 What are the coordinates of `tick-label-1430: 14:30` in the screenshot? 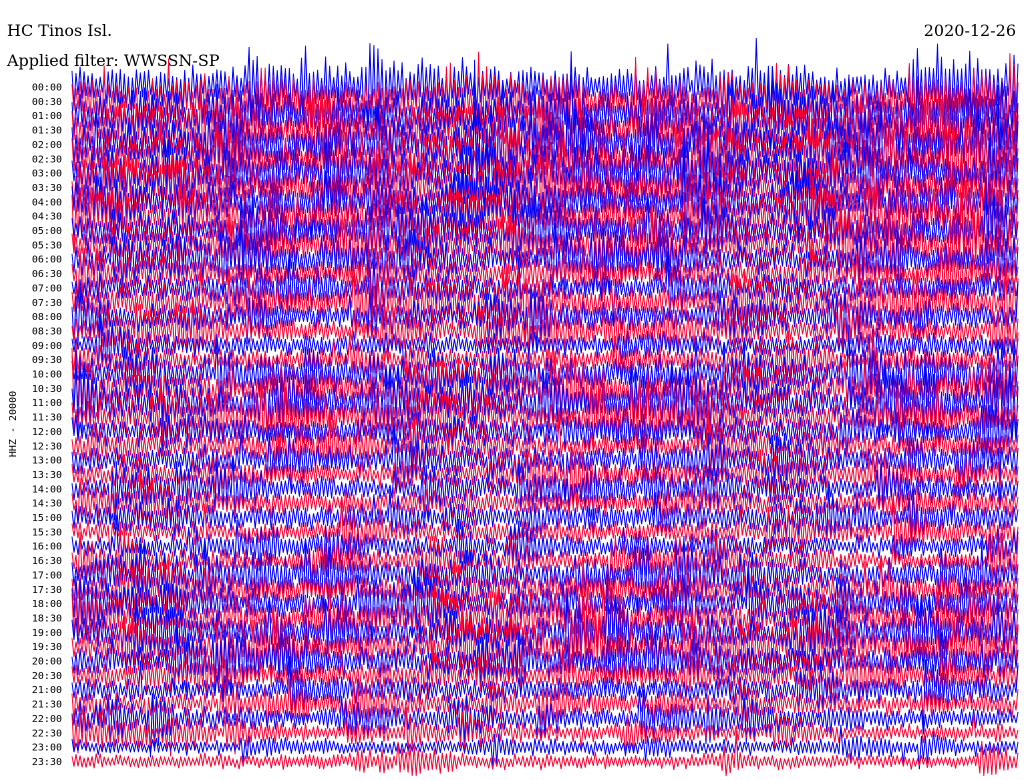 It's located at (47, 504).